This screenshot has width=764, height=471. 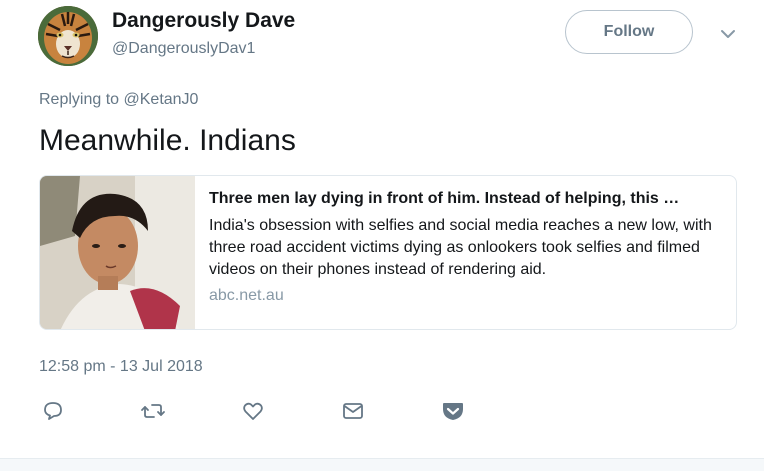 What do you see at coordinates (81, 99) in the screenshot?
I see `replying-to-label: Replying to` at bounding box center [81, 99].